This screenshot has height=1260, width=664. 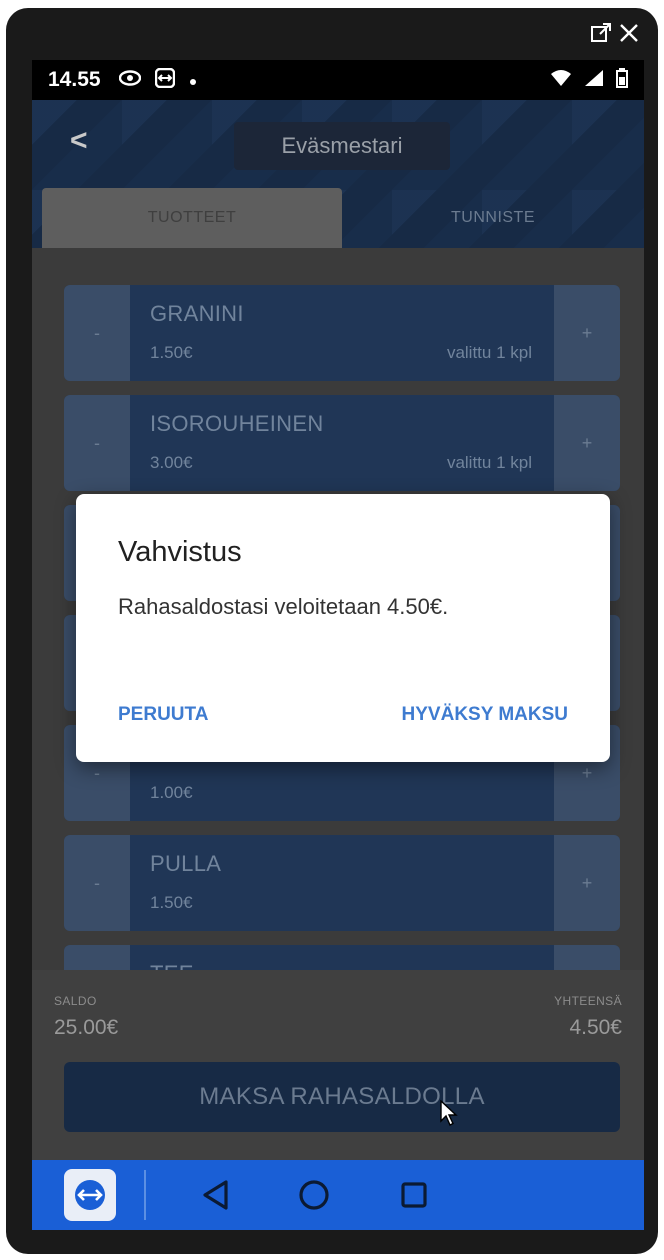 What do you see at coordinates (595, 1027) in the screenshot?
I see `total-value: 4.50€` at bounding box center [595, 1027].